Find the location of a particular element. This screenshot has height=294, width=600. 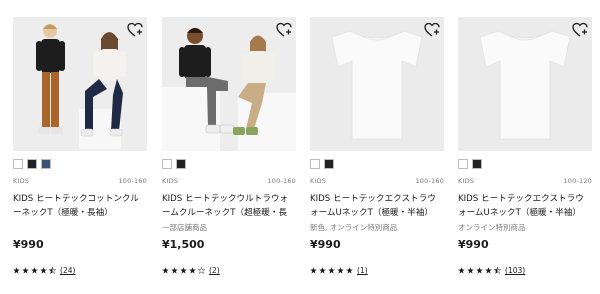

review-count: (1) is located at coordinates (362, 270).